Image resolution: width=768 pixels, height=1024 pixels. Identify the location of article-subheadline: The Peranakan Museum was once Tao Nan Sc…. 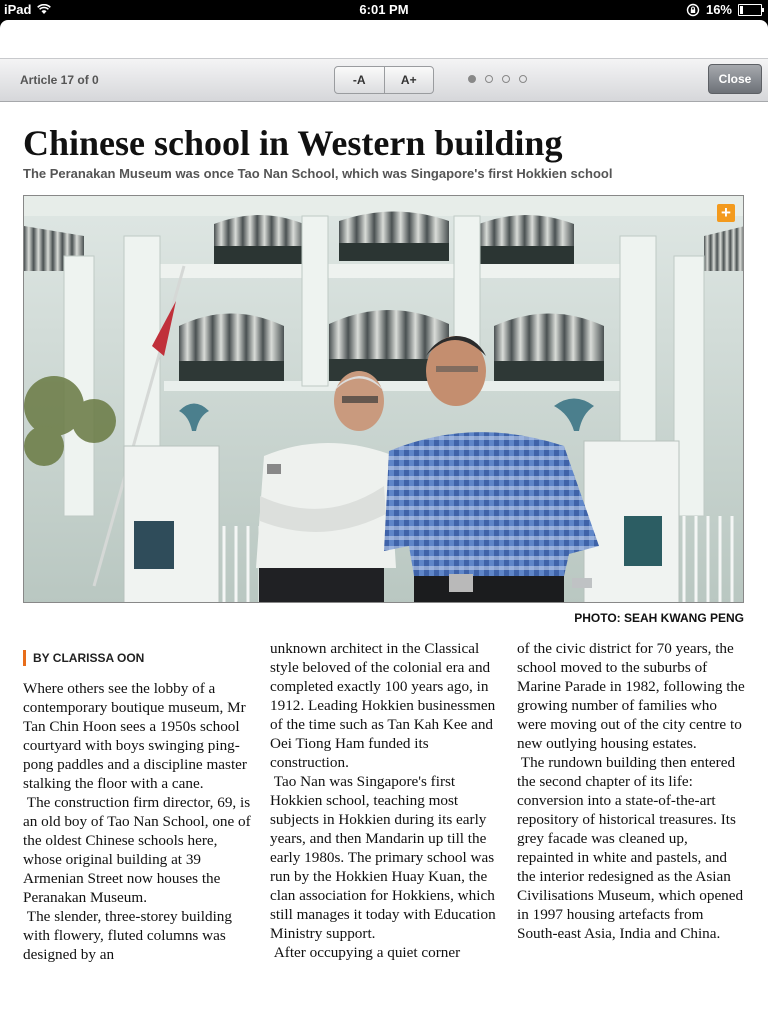
(318, 173).